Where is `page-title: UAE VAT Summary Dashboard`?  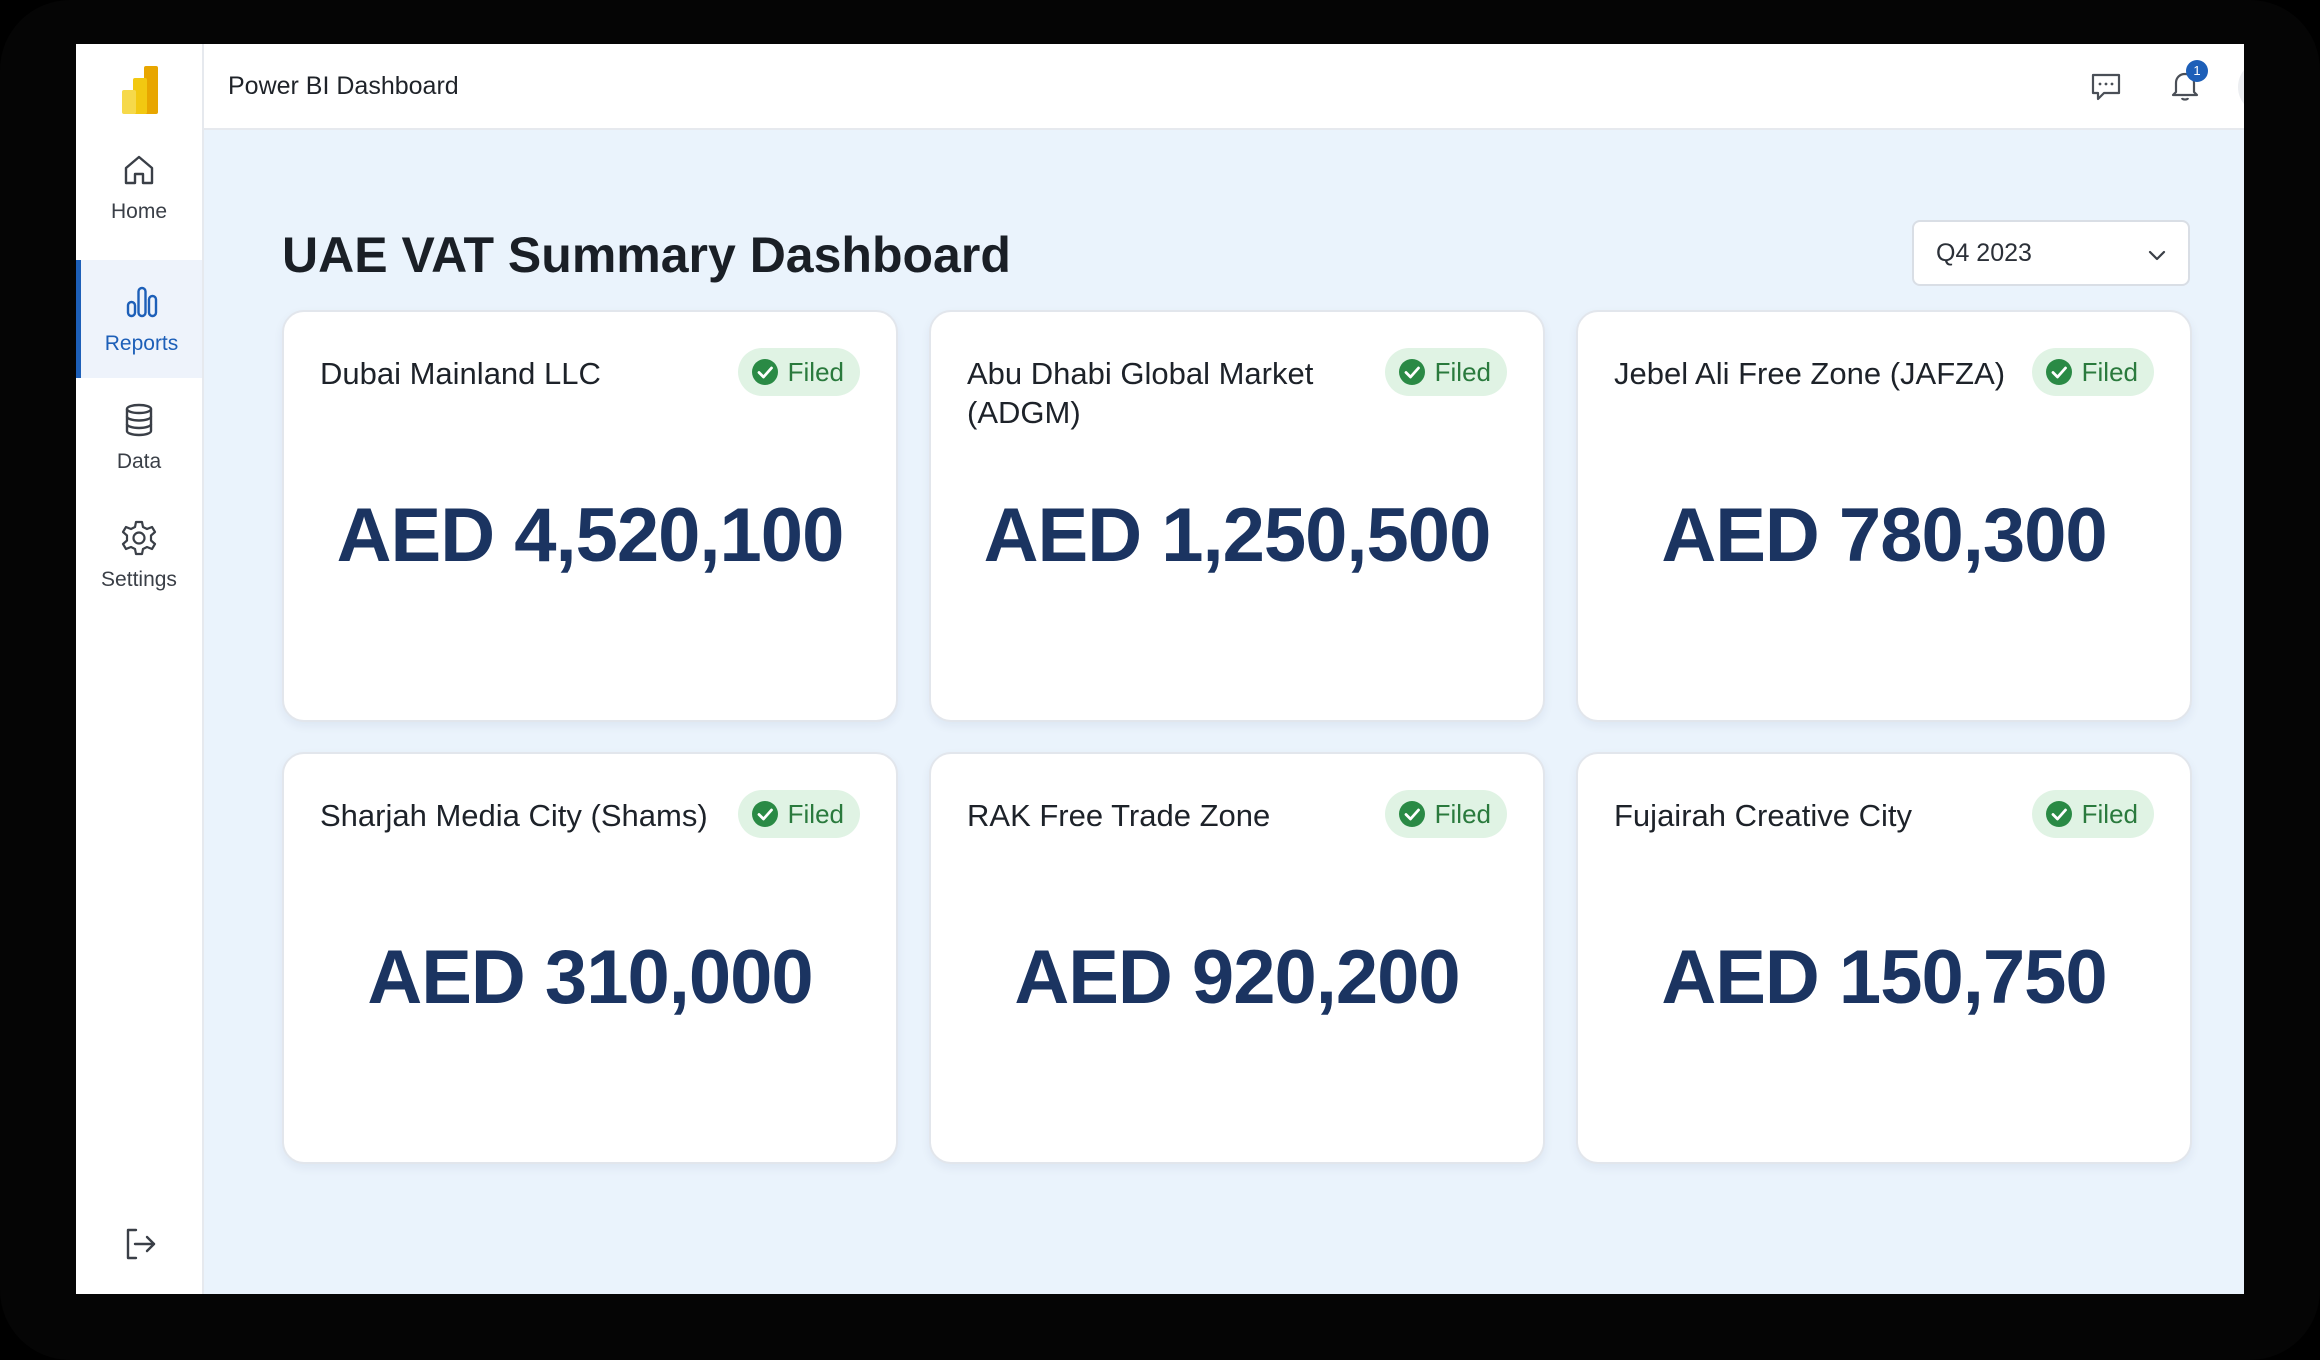 page-title: UAE VAT Summary Dashboard is located at coordinates (646, 255).